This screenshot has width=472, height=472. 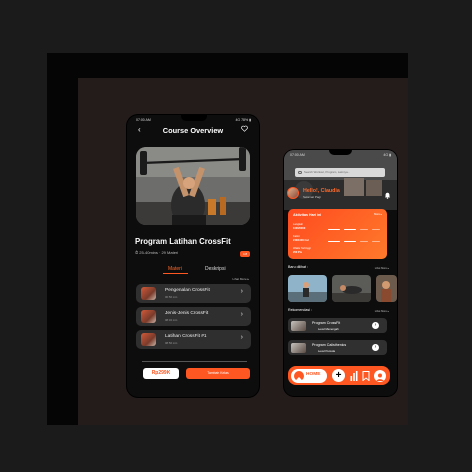 What do you see at coordinates (218, 373) in the screenshot?
I see `buy-button: Tambah Kelas` at bounding box center [218, 373].